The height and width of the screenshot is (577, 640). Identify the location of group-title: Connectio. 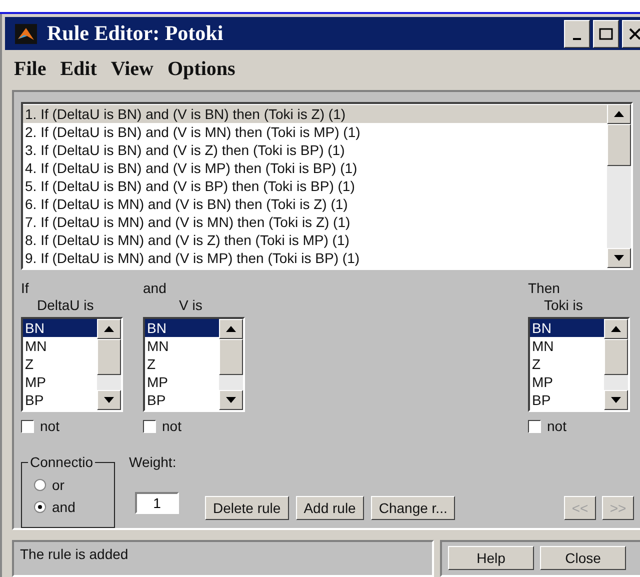
(62, 462).